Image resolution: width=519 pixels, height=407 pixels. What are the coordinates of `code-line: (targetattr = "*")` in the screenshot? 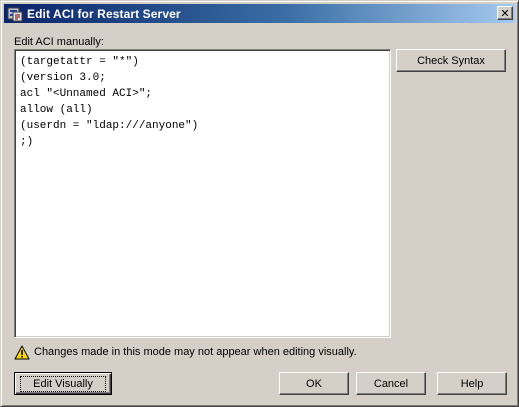 It's located at (79, 62).